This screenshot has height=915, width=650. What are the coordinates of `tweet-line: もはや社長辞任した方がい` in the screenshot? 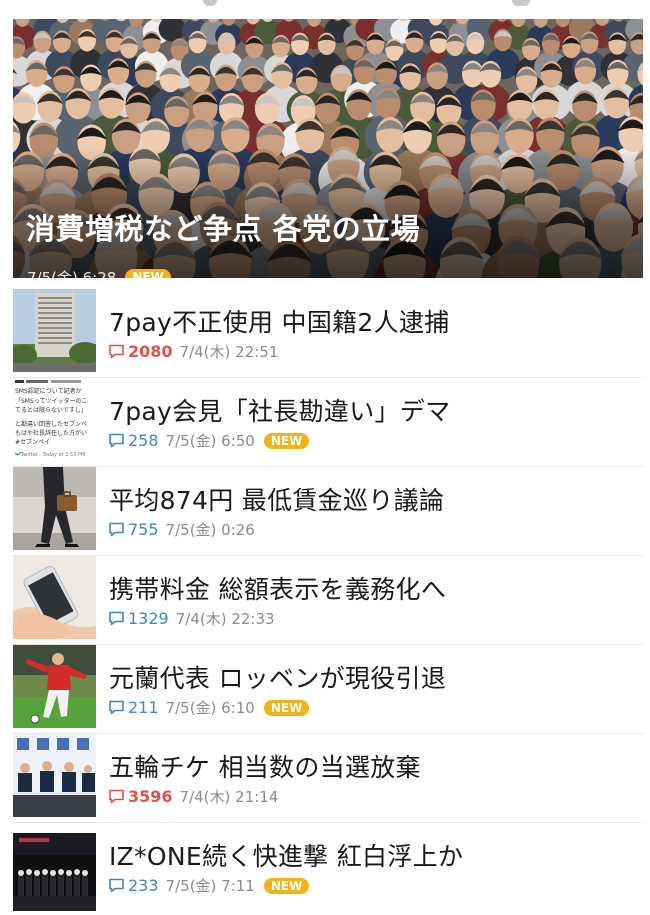 It's located at (51, 433).